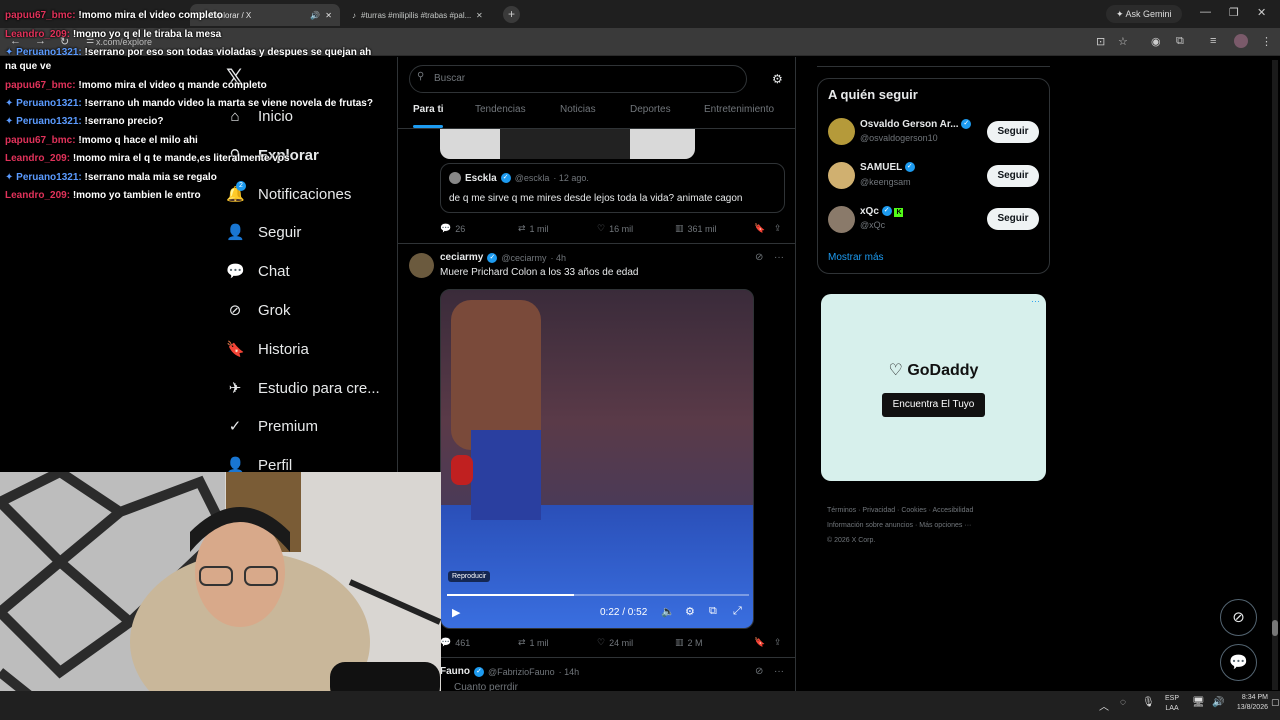 The height and width of the screenshot is (720, 1280). I want to click on quoted-tweet, so click(612, 188).